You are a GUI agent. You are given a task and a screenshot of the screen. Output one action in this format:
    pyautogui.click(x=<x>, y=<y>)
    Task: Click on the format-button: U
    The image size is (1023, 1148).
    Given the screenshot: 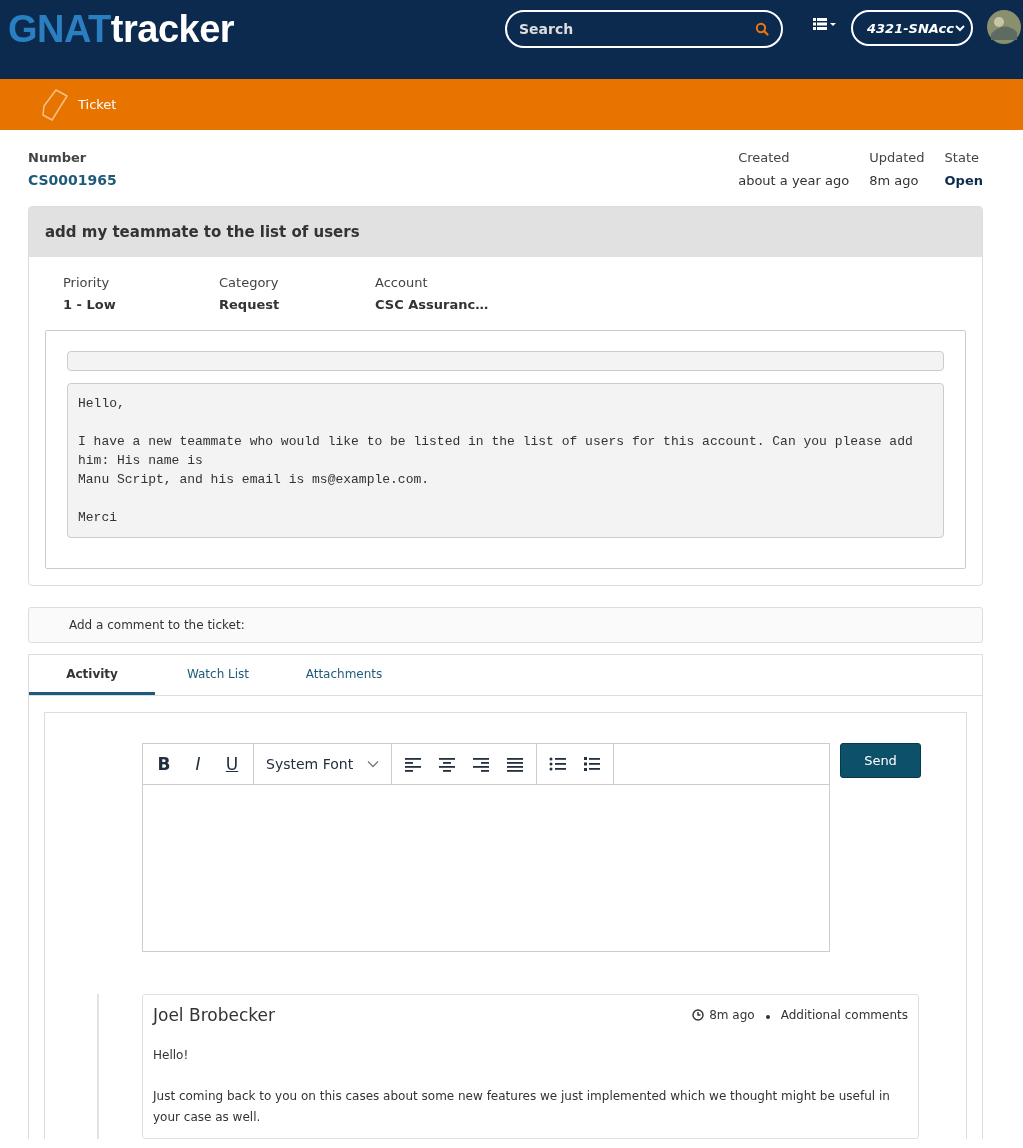 What is the action you would take?
    pyautogui.click(x=232, y=764)
    